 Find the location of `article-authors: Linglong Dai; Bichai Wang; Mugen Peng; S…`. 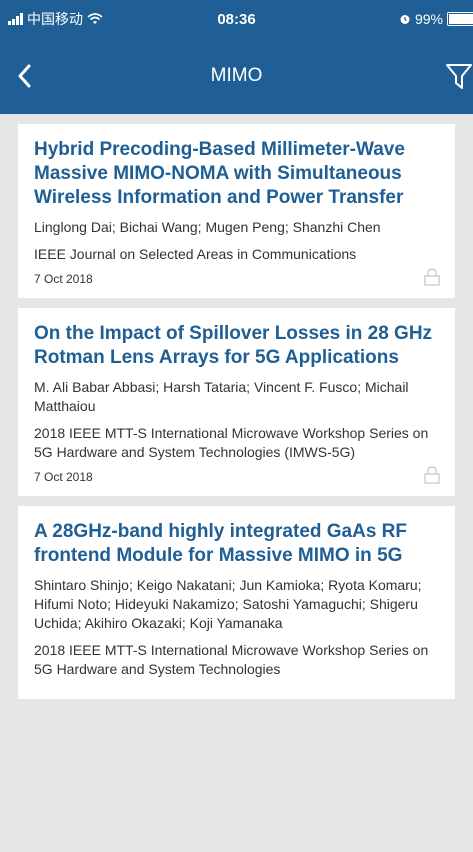

article-authors: Linglong Dai; Bichai Wang; Mugen Peng; S… is located at coordinates (207, 227).